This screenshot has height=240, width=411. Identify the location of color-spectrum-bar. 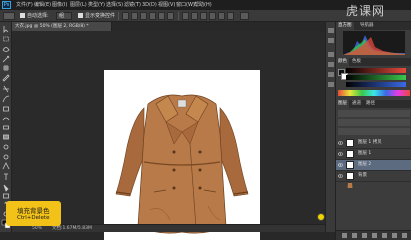
(374, 93).